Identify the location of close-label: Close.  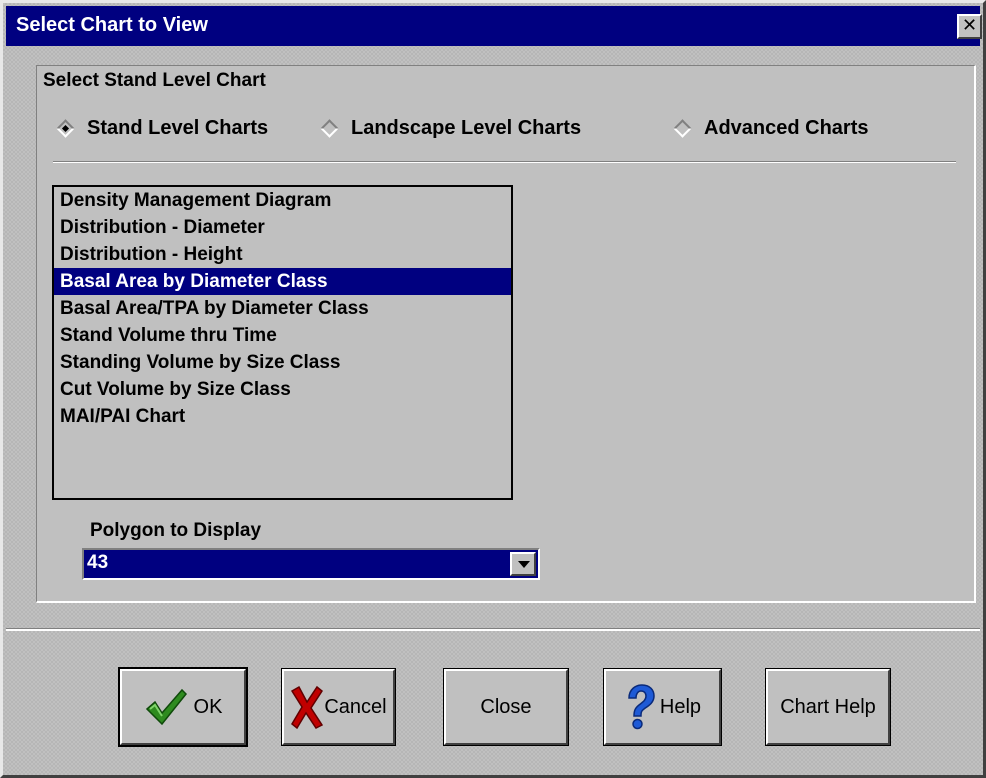
(506, 706).